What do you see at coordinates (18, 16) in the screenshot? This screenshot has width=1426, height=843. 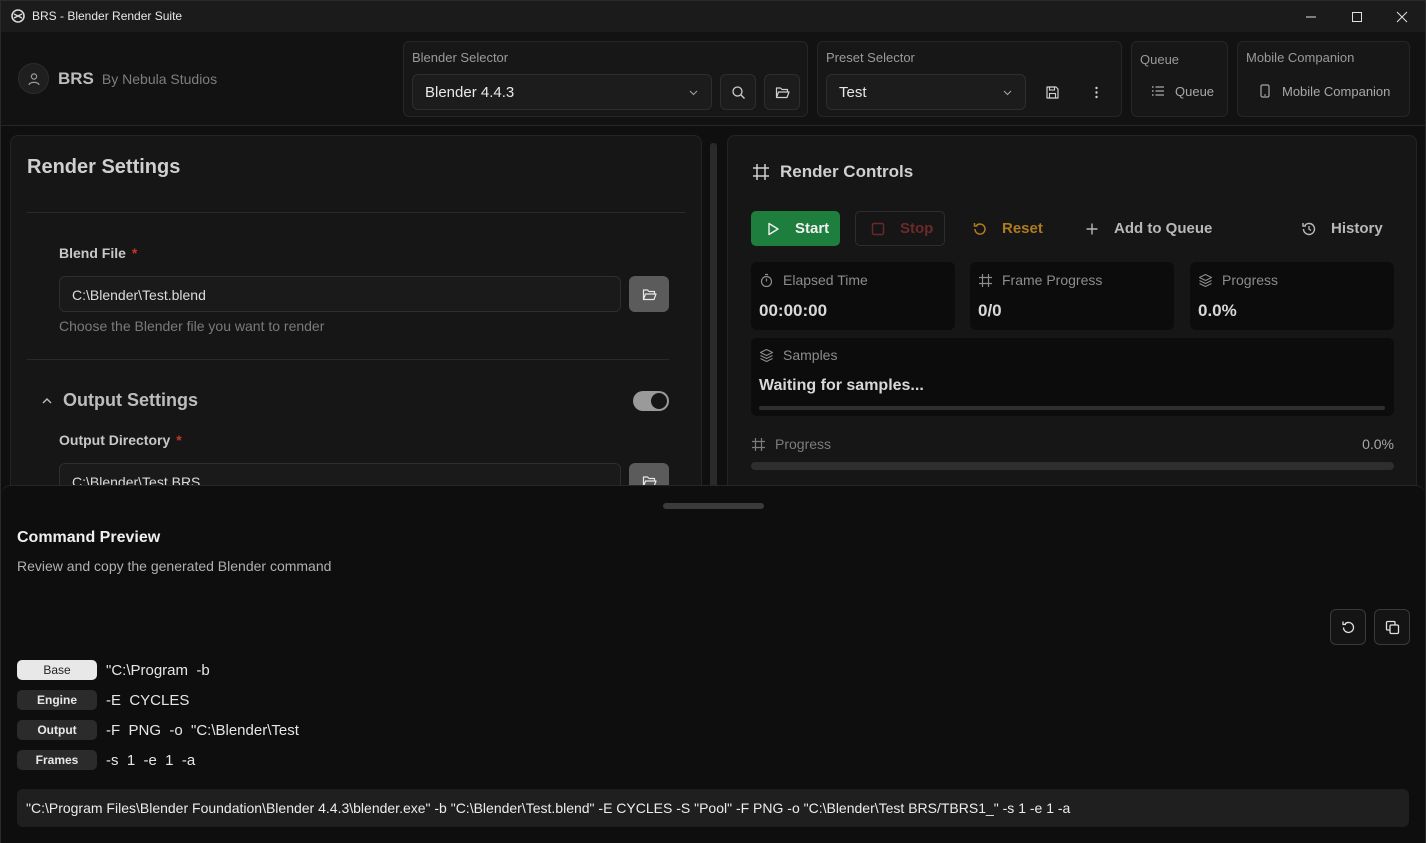 I see `app-logo-icon` at bounding box center [18, 16].